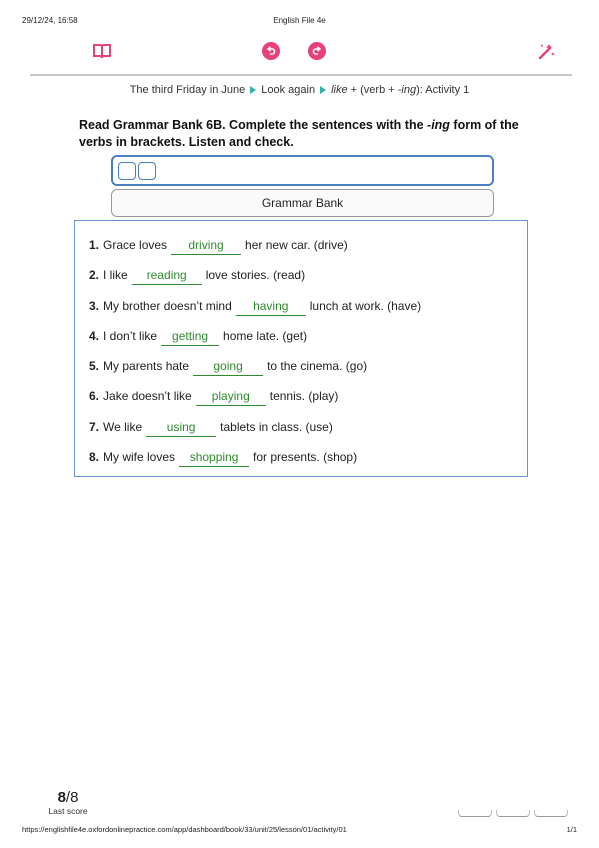 The width and height of the screenshot is (599, 848). I want to click on answer-field: reading, so click(166, 275).